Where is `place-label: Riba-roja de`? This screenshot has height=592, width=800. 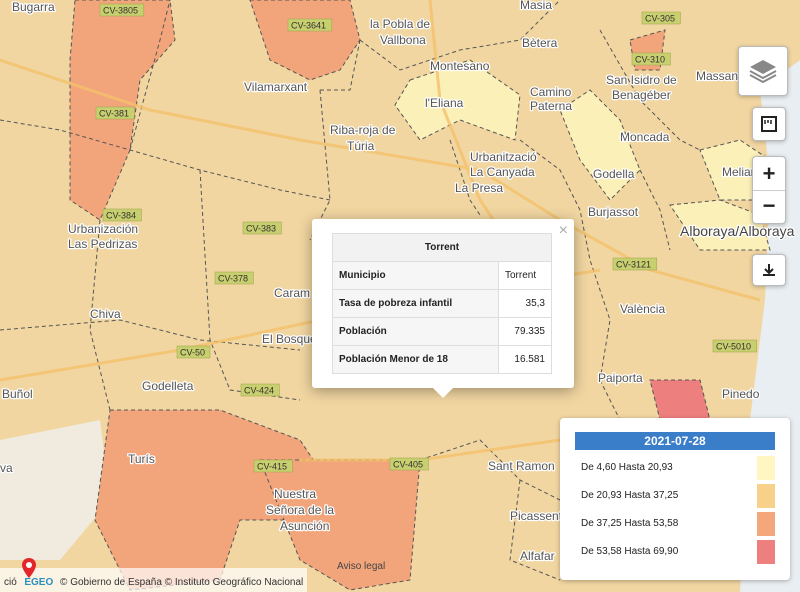 place-label: Riba-roja de is located at coordinates (363, 130).